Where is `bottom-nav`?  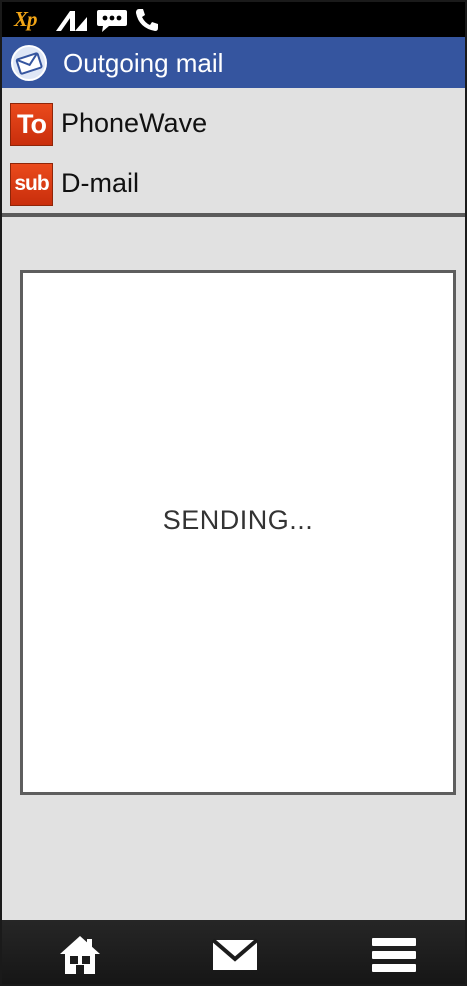
bottom-nav is located at coordinates (233, 952).